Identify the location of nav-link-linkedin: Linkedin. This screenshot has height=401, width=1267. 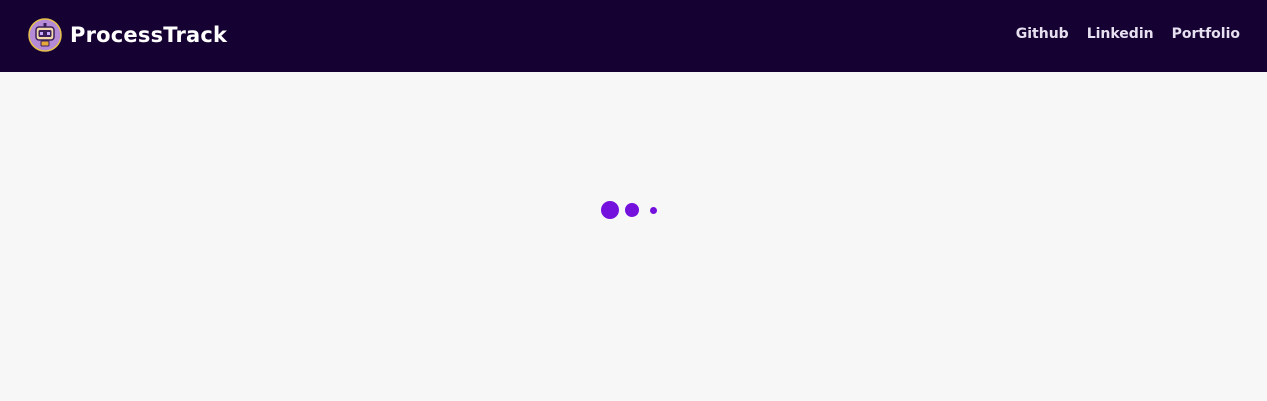
(1120, 34).